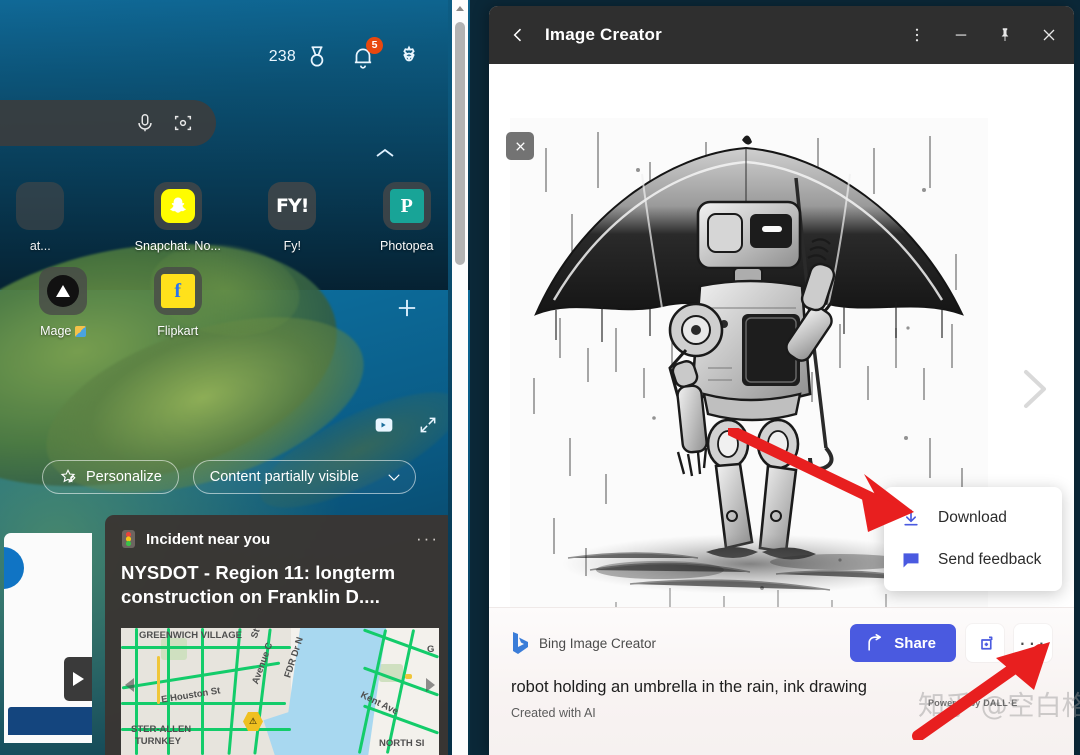 This screenshot has height=755, width=1080. I want to click on back-button, so click(518, 35).